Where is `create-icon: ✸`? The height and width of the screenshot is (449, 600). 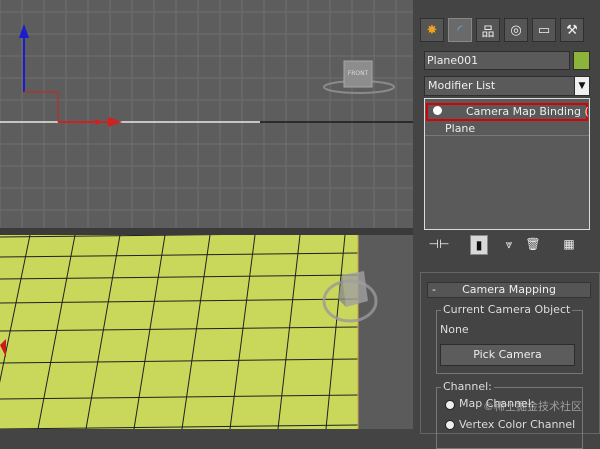 create-icon: ✸ is located at coordinates (432, 30).